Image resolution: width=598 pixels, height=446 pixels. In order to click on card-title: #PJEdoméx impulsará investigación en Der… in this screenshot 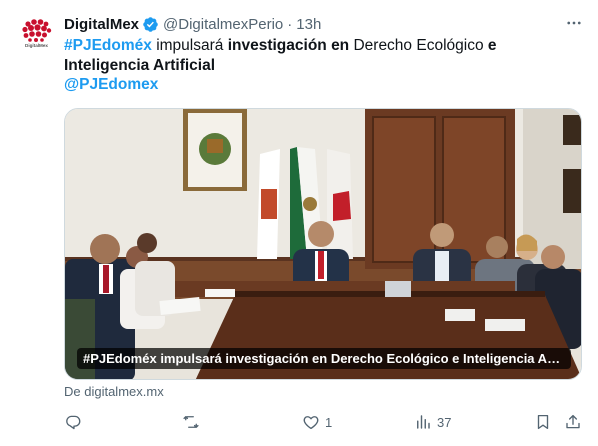, I will do `click(324, 358)`.